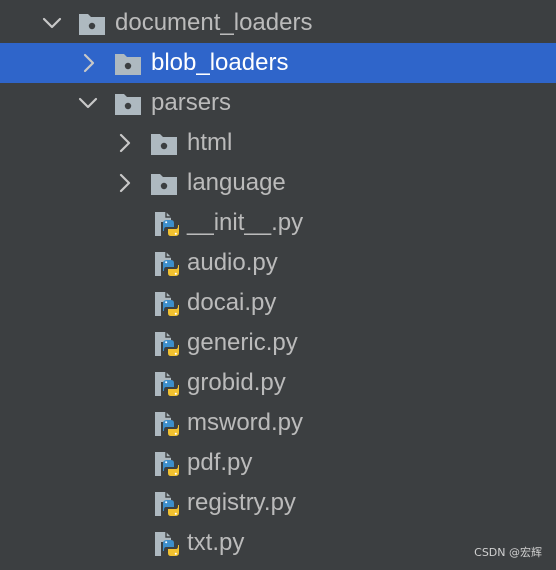  I want to click on tree-file-label: grobid.py, so click(236, 382).